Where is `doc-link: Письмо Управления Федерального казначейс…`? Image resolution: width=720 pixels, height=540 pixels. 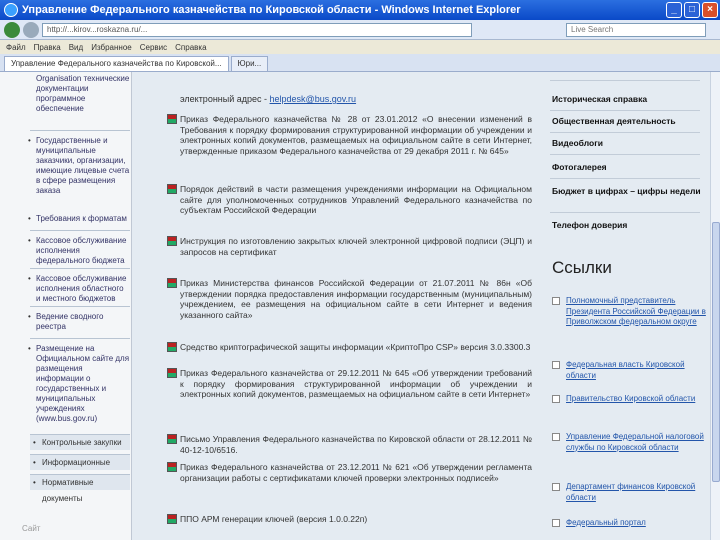 doc-link: Письмо Управления Федерального казначейс… is located at coordinates (349, 444).